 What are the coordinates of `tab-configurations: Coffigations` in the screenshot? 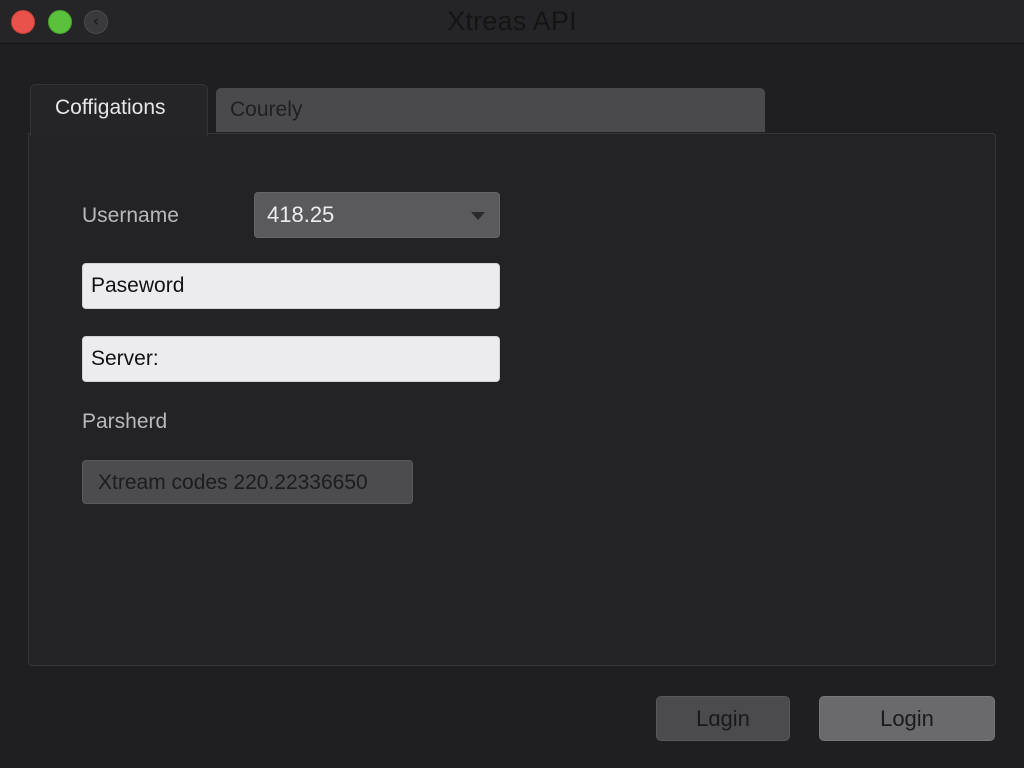 It's located at (119, 110).